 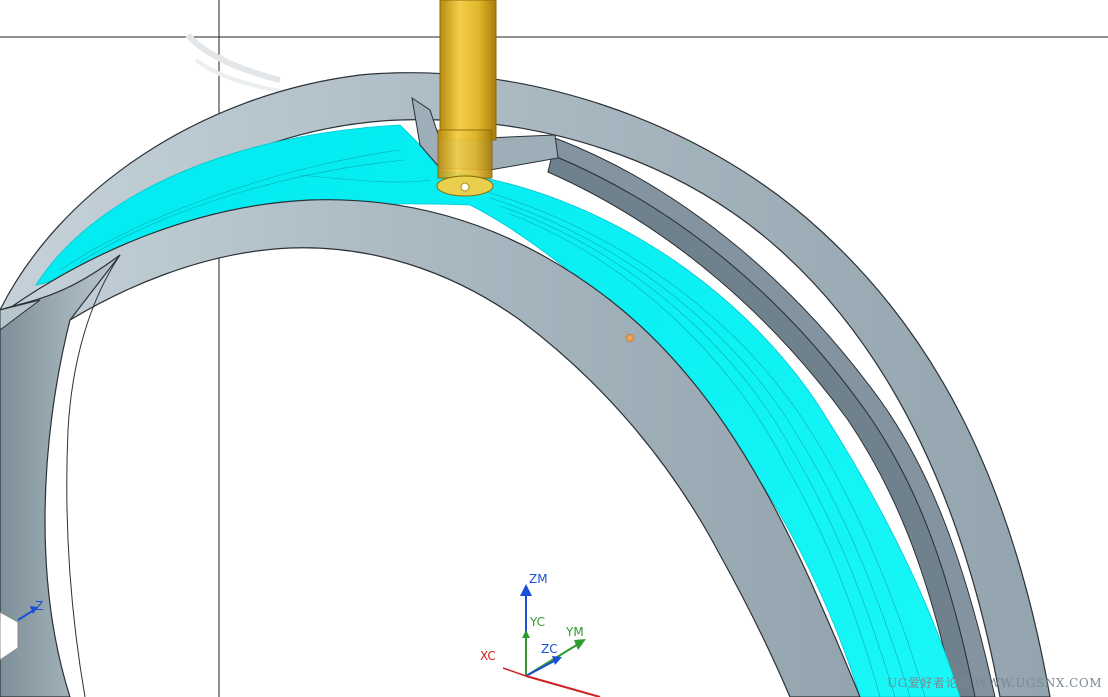 I want to click on cutting-tool, so click(x=466, y=98).